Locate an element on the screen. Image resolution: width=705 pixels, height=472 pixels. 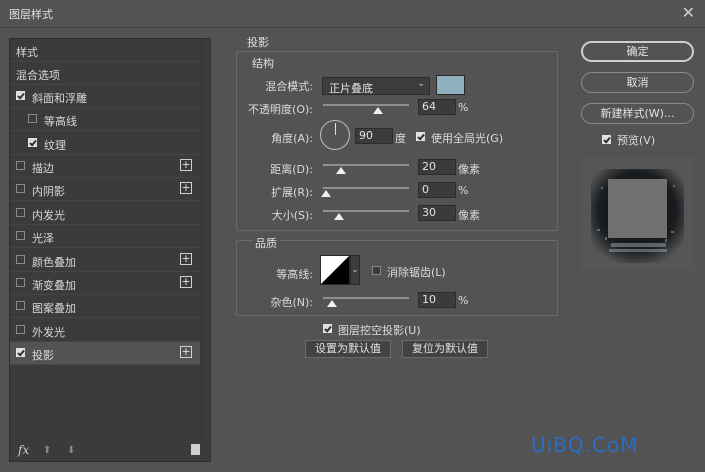
contour-dropdown: ⌄ is located at coordinates (355, 270).